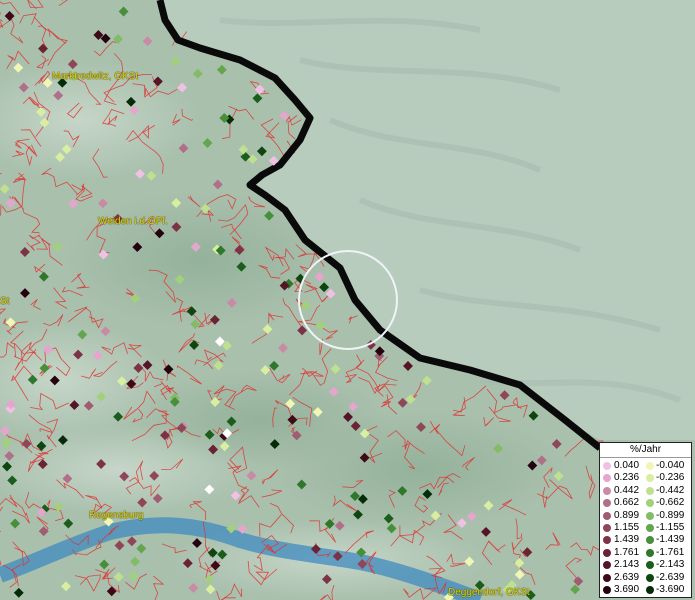 The image size is (695, 600). I want to click on legend-entry-positive: 2.143, so click(623, 565).